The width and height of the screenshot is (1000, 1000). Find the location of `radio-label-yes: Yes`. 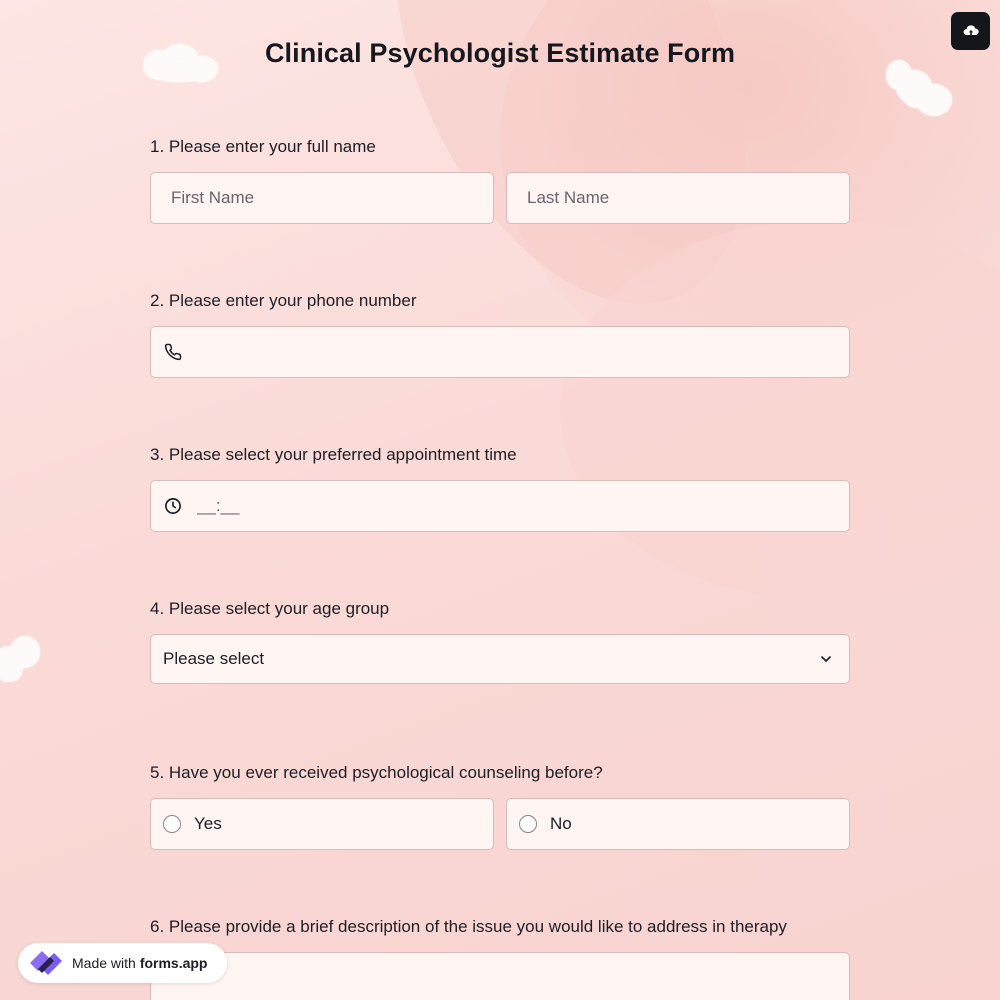

radio-label-yes: Yes is located at coordinates (208, 823).